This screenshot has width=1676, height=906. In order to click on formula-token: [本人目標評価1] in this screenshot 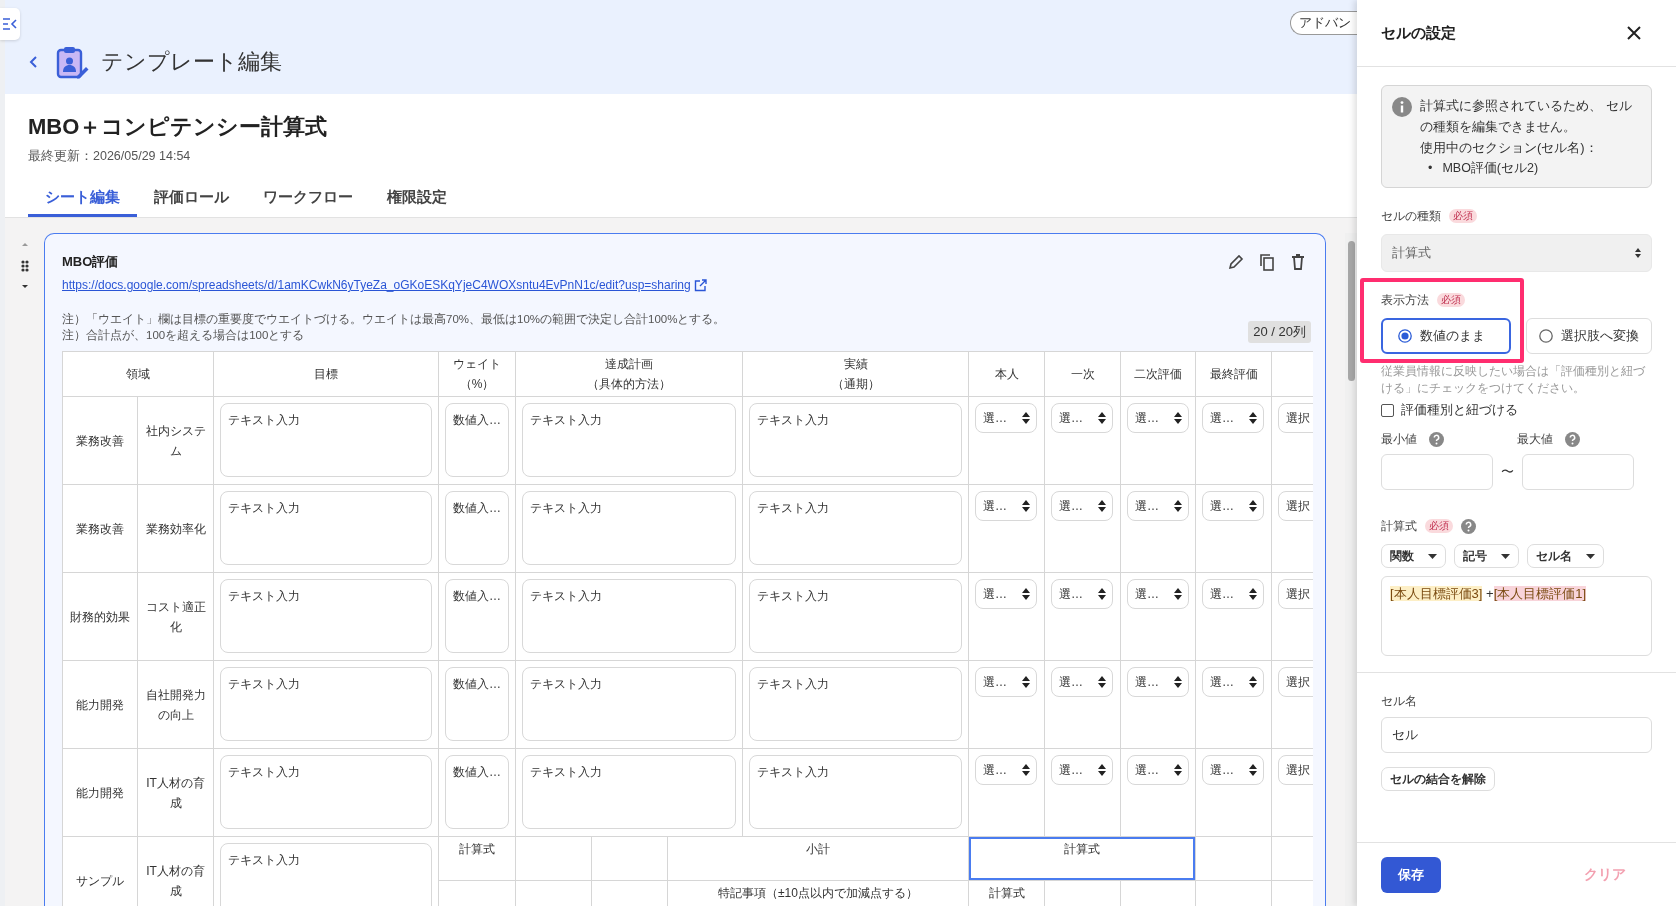, I will do `click(1540, 593)`.